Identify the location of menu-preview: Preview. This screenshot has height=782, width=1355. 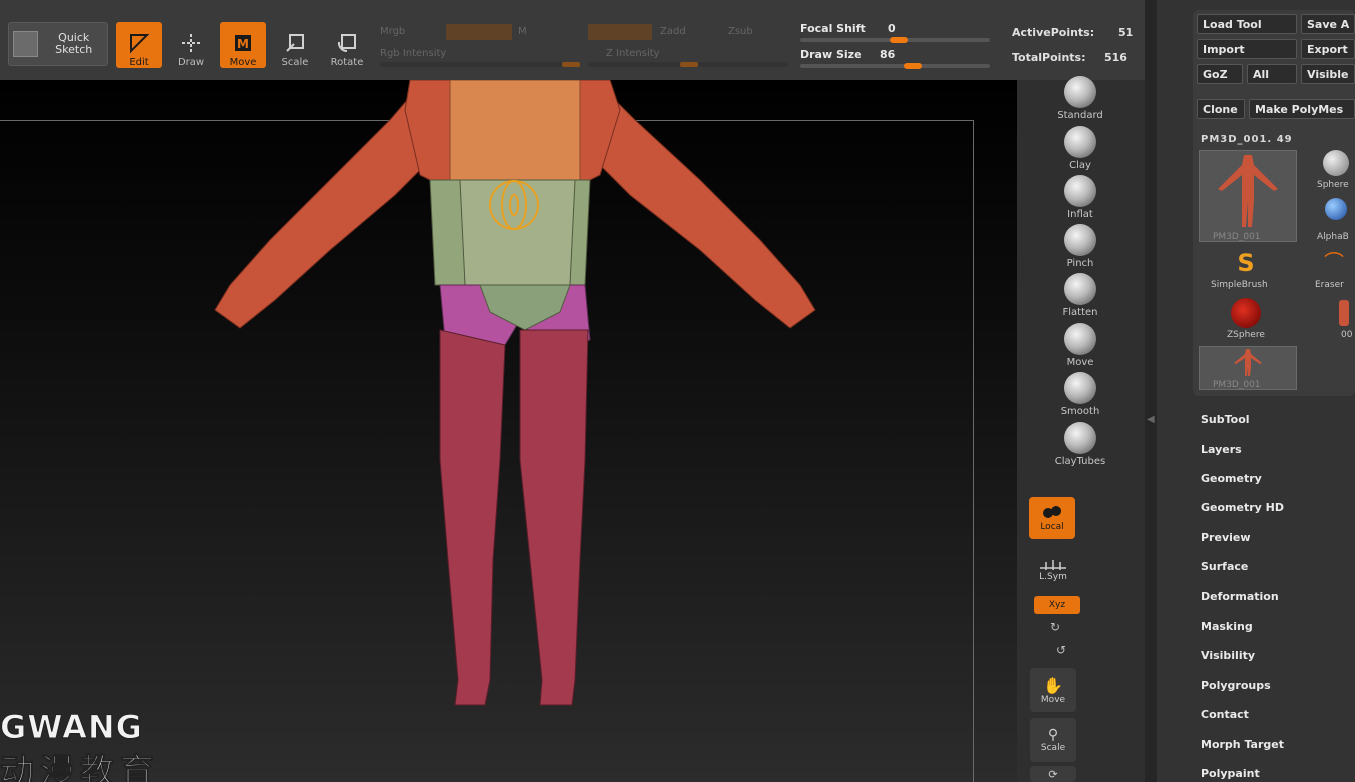
(1226, 537).